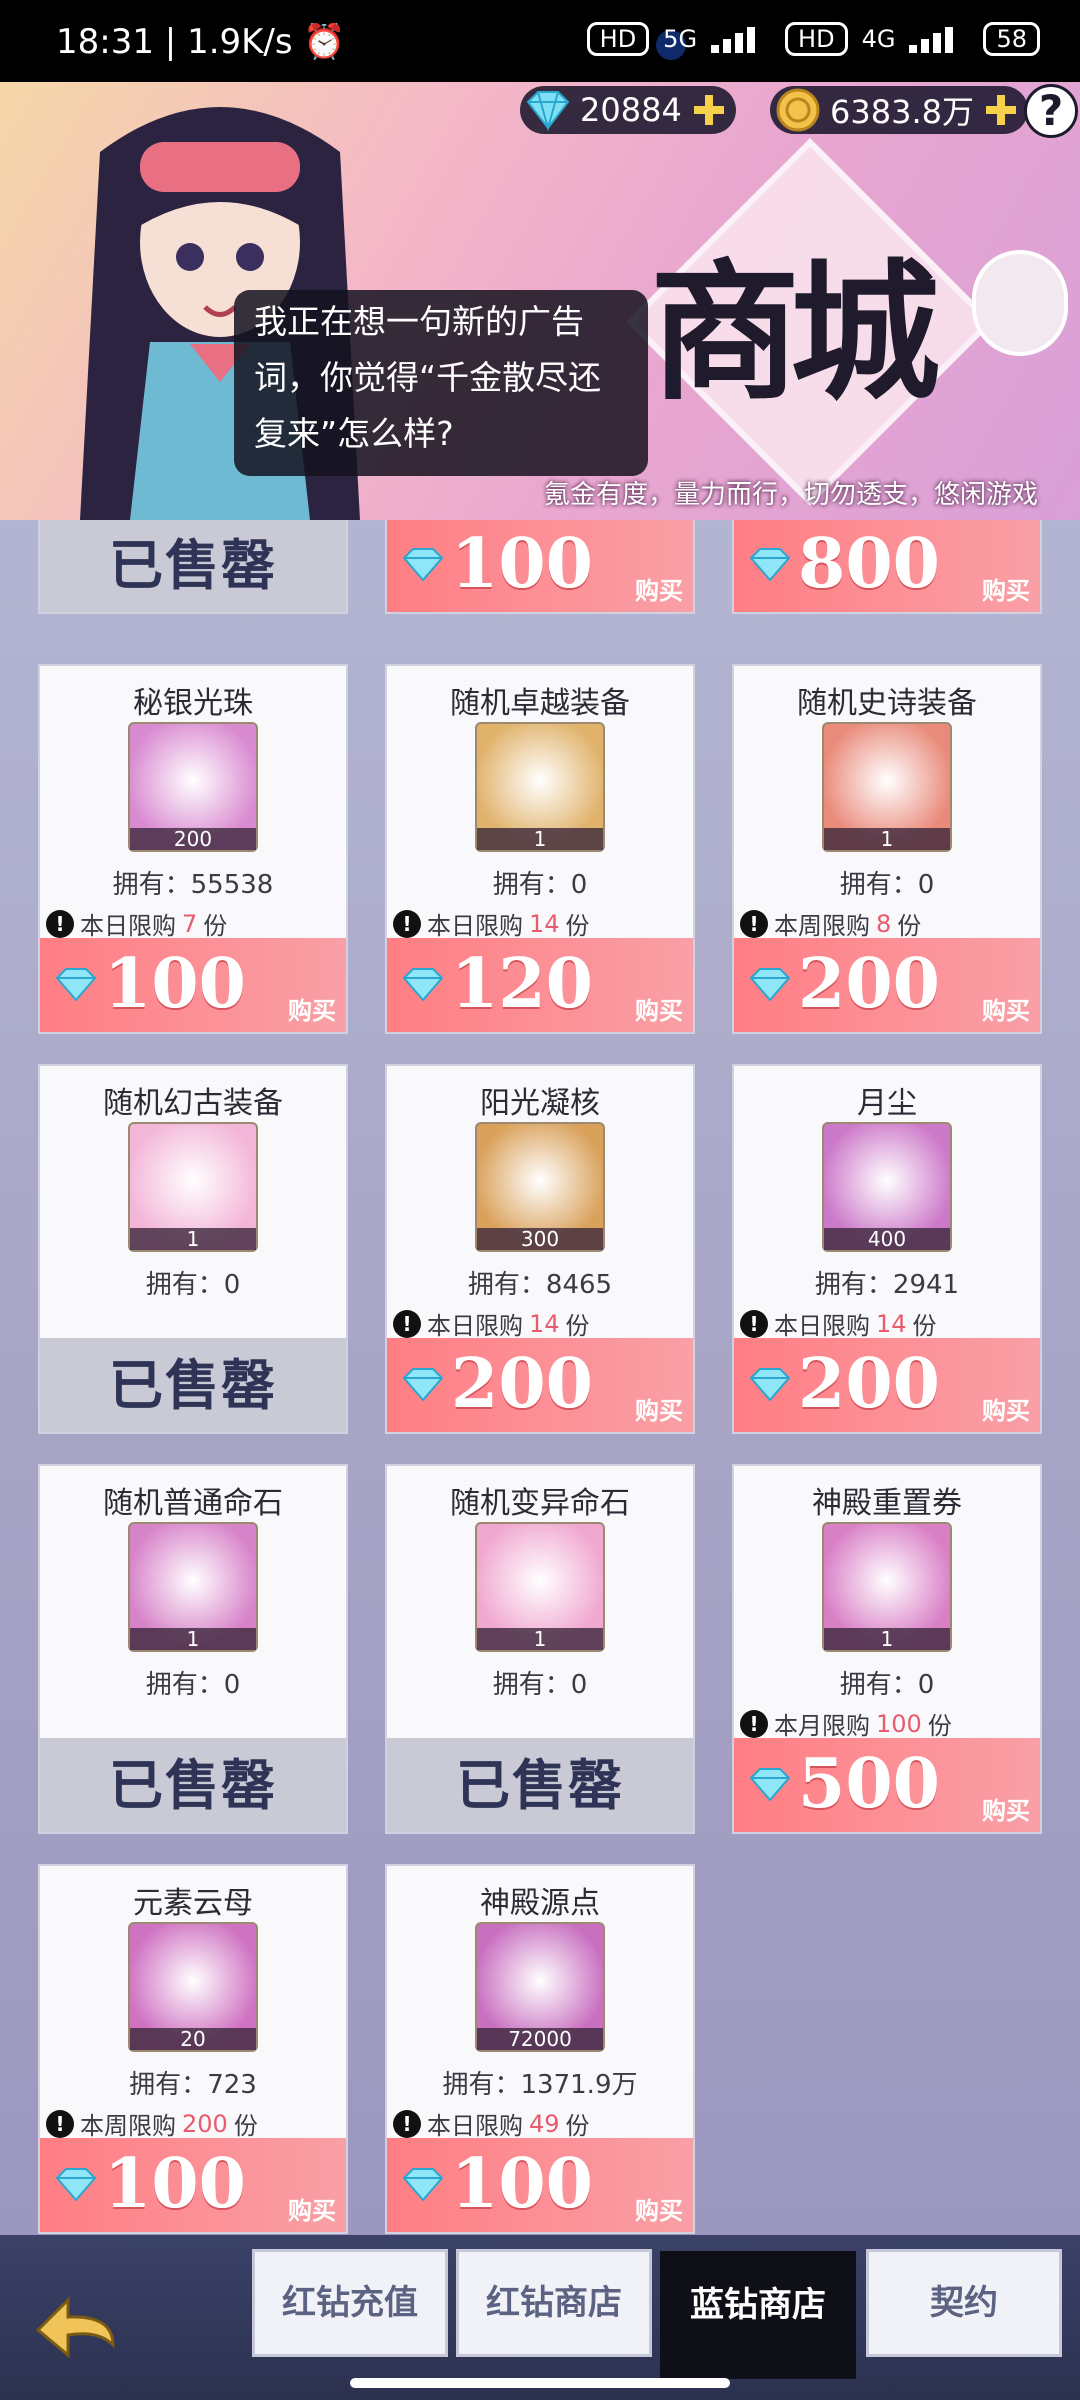  What do you see at coordinates (193, 2085) in the screenshot?
I see `owned-count: 拥有：723` at bounding box center [193, 2085].